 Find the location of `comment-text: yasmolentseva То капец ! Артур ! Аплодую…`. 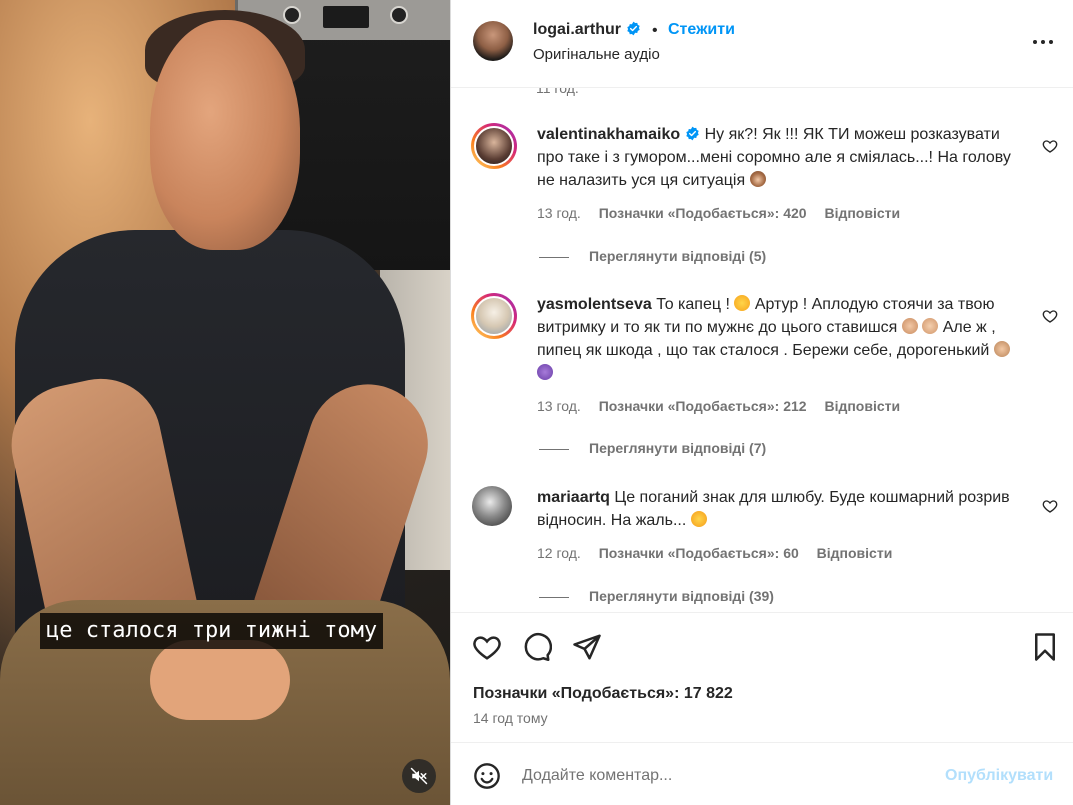

comment-text: yasmolentseva То капец ! Артур ! Аплодую… is located at coordinates (777, 339).